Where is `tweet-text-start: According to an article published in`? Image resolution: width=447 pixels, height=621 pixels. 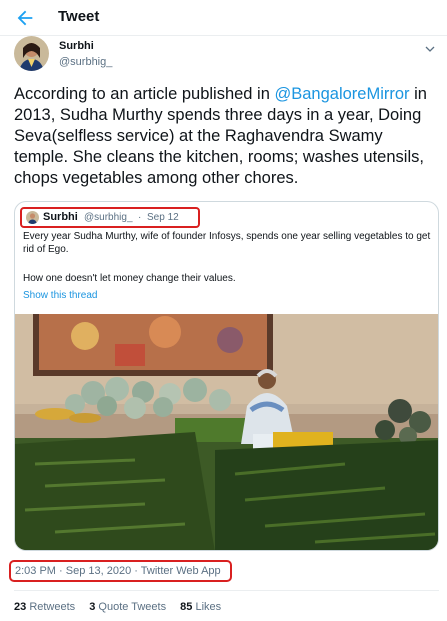
tweet-text-start: According to an article published in is located at coordinates (144, 94).